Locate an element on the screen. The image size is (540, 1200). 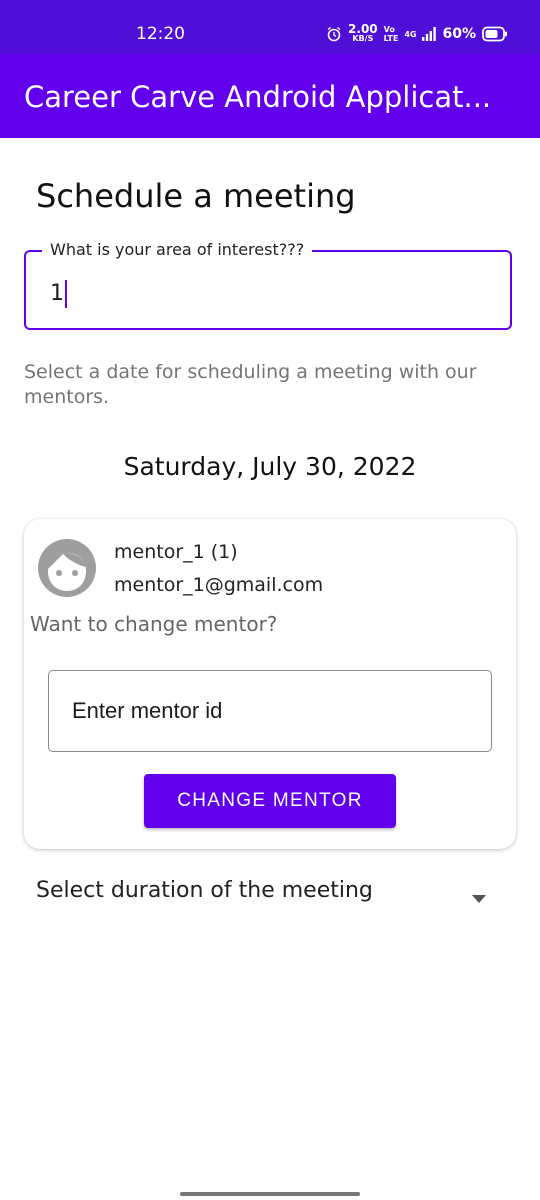
face-icon is located at coordinates (67, 568).